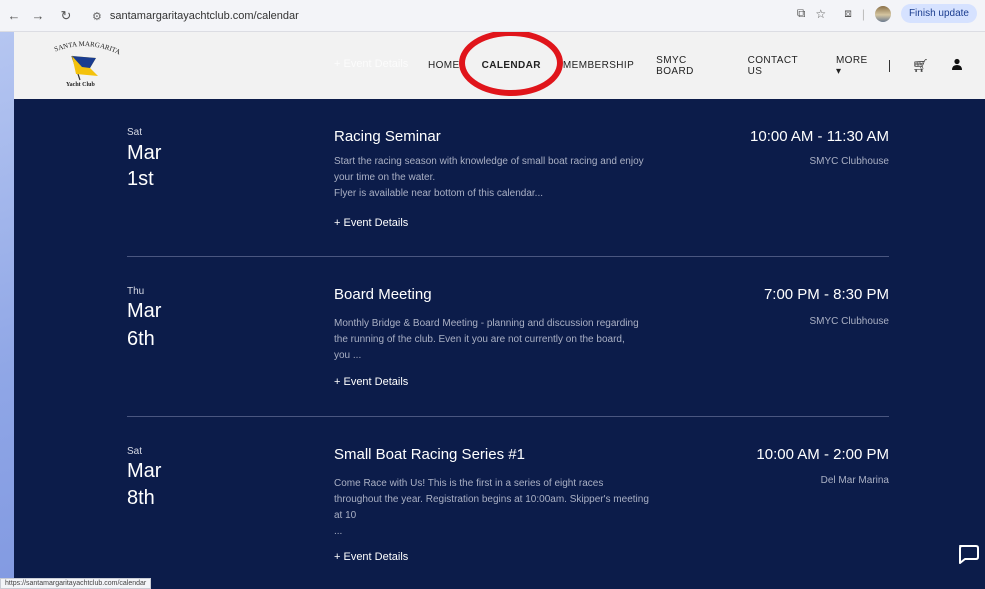  I want to click on url-text: santamargaritayachtclub.com/calendar, so click(204, 16).